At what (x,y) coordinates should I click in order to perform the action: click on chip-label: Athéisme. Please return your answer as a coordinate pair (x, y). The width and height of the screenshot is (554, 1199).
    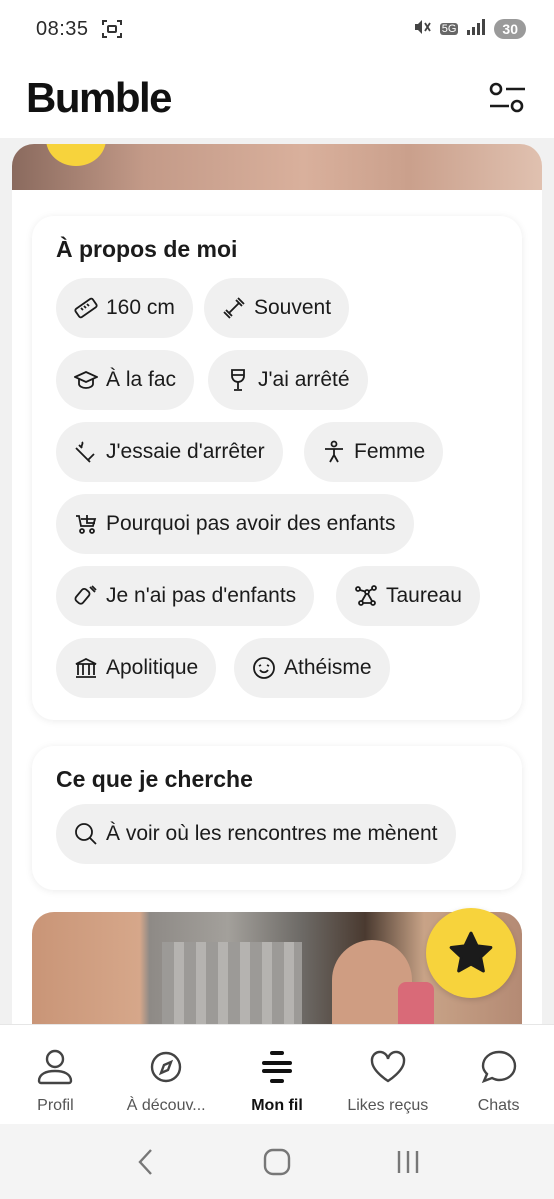
    Looking at the image, I should click on (328, 667).